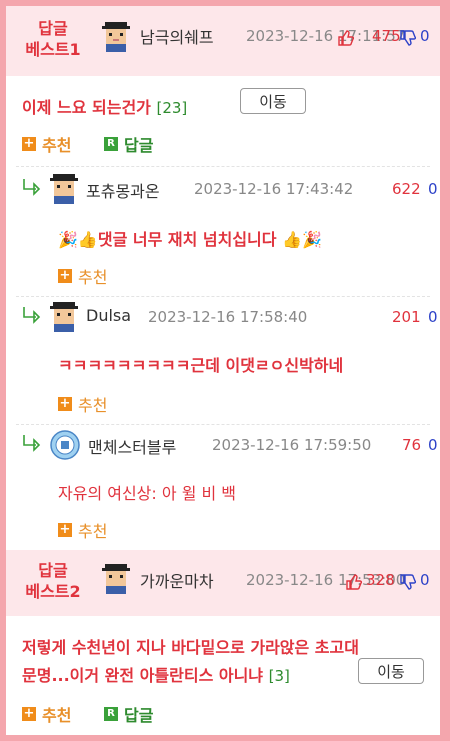  Describe the element at coordinates (223, 41) in the screenshot. I see `best1-header: 답글 베스트1 남극의쉐프 2023-12-16 17:11:57 475 0` at that location.